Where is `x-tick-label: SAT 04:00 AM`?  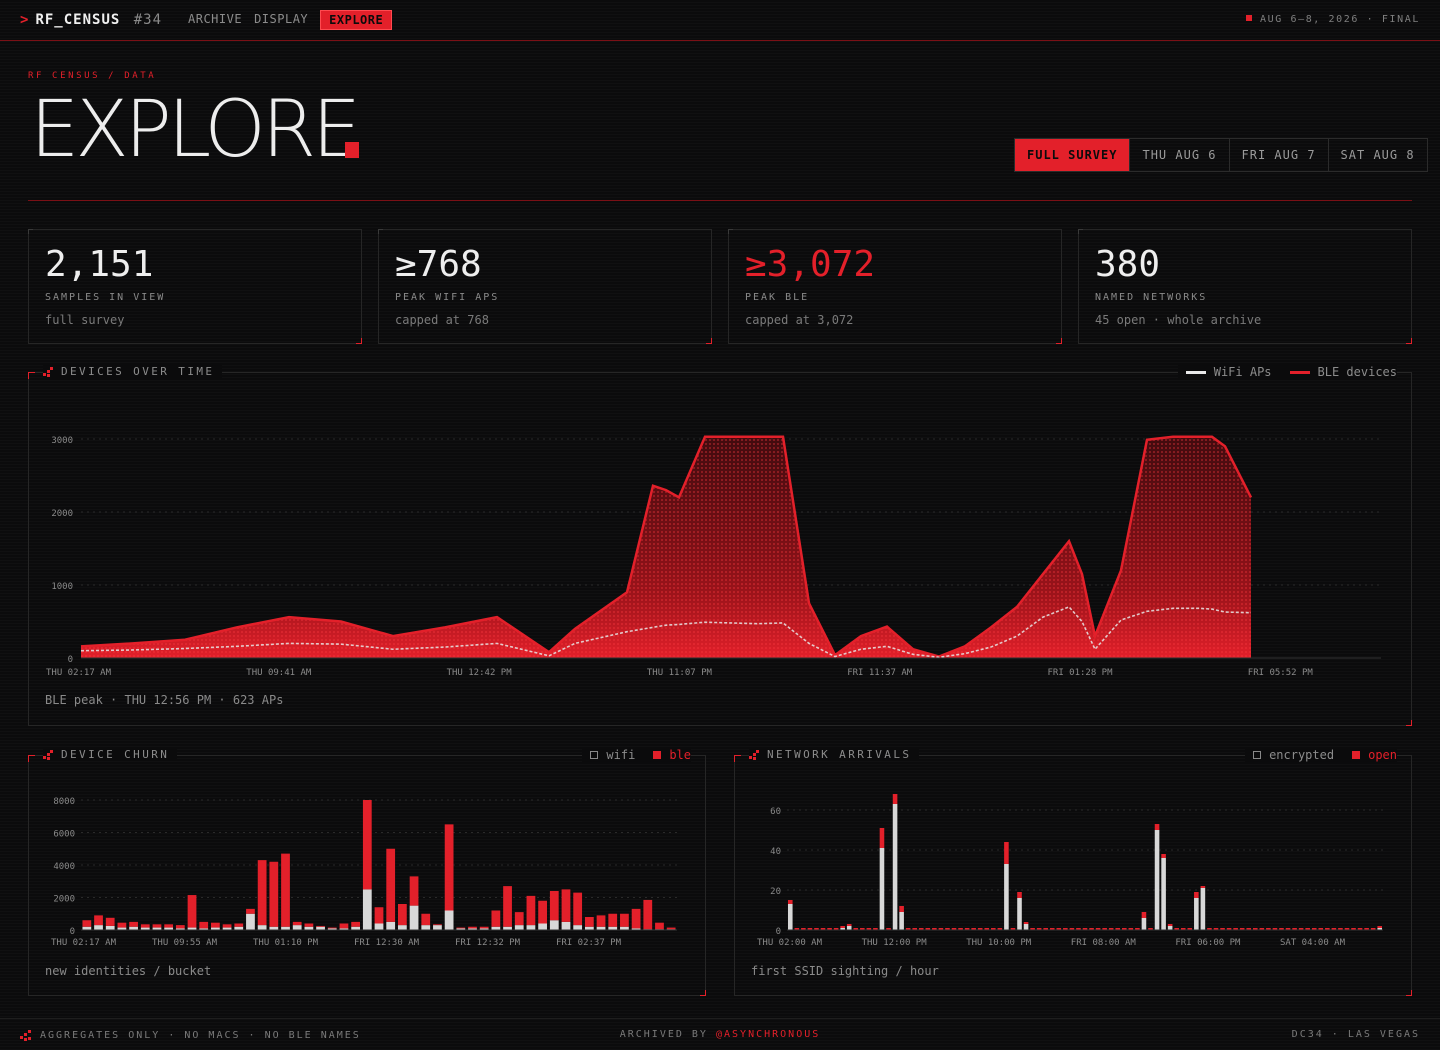
x-tick-label: SAT 04:00 AM is located at coordinates (1313, 943).